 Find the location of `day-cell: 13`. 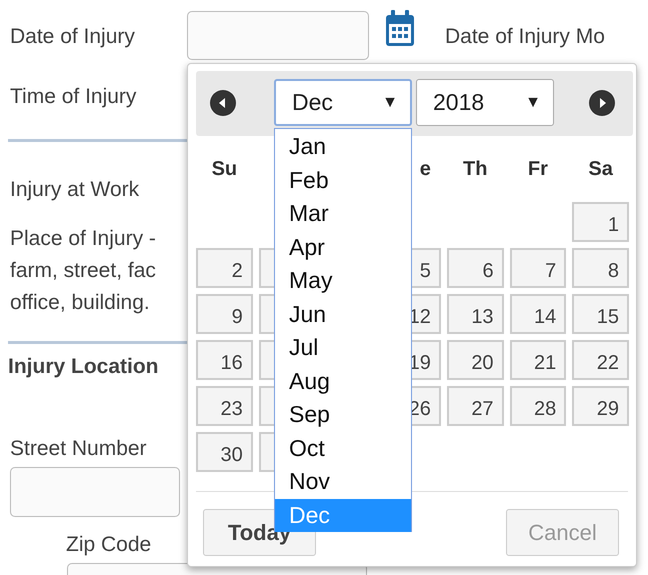

day-cell: 13 is located at coordinates (475, 314).